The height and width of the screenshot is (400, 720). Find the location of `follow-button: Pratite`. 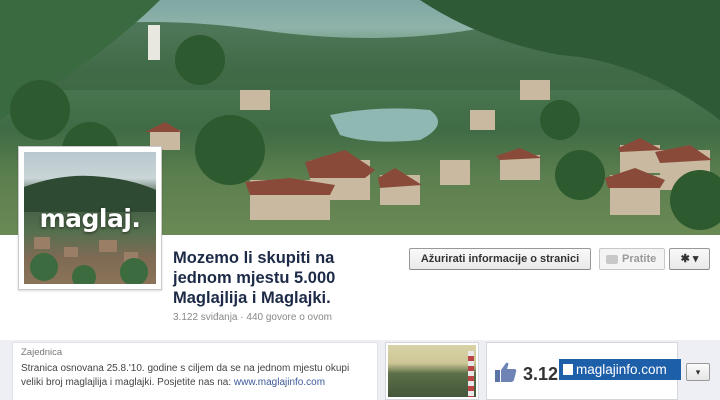

follow-button: Pratite is located at coordinates (632, 259).